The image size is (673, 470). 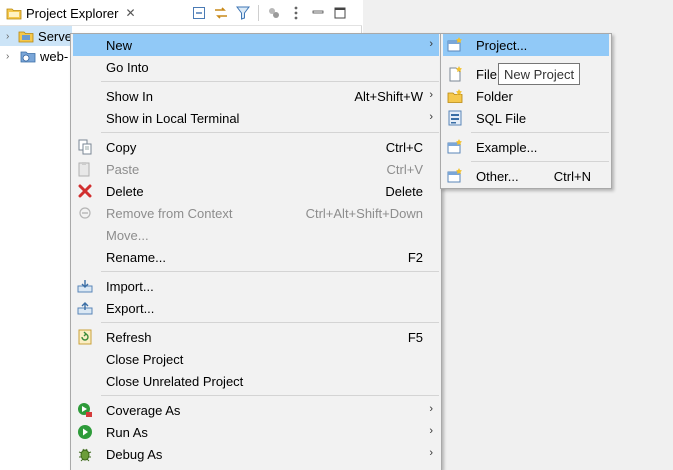 What do you see at coordinates (199, 13) in the screenshot?
I see `collapse-all-icon` at bounding box center [199, 13].